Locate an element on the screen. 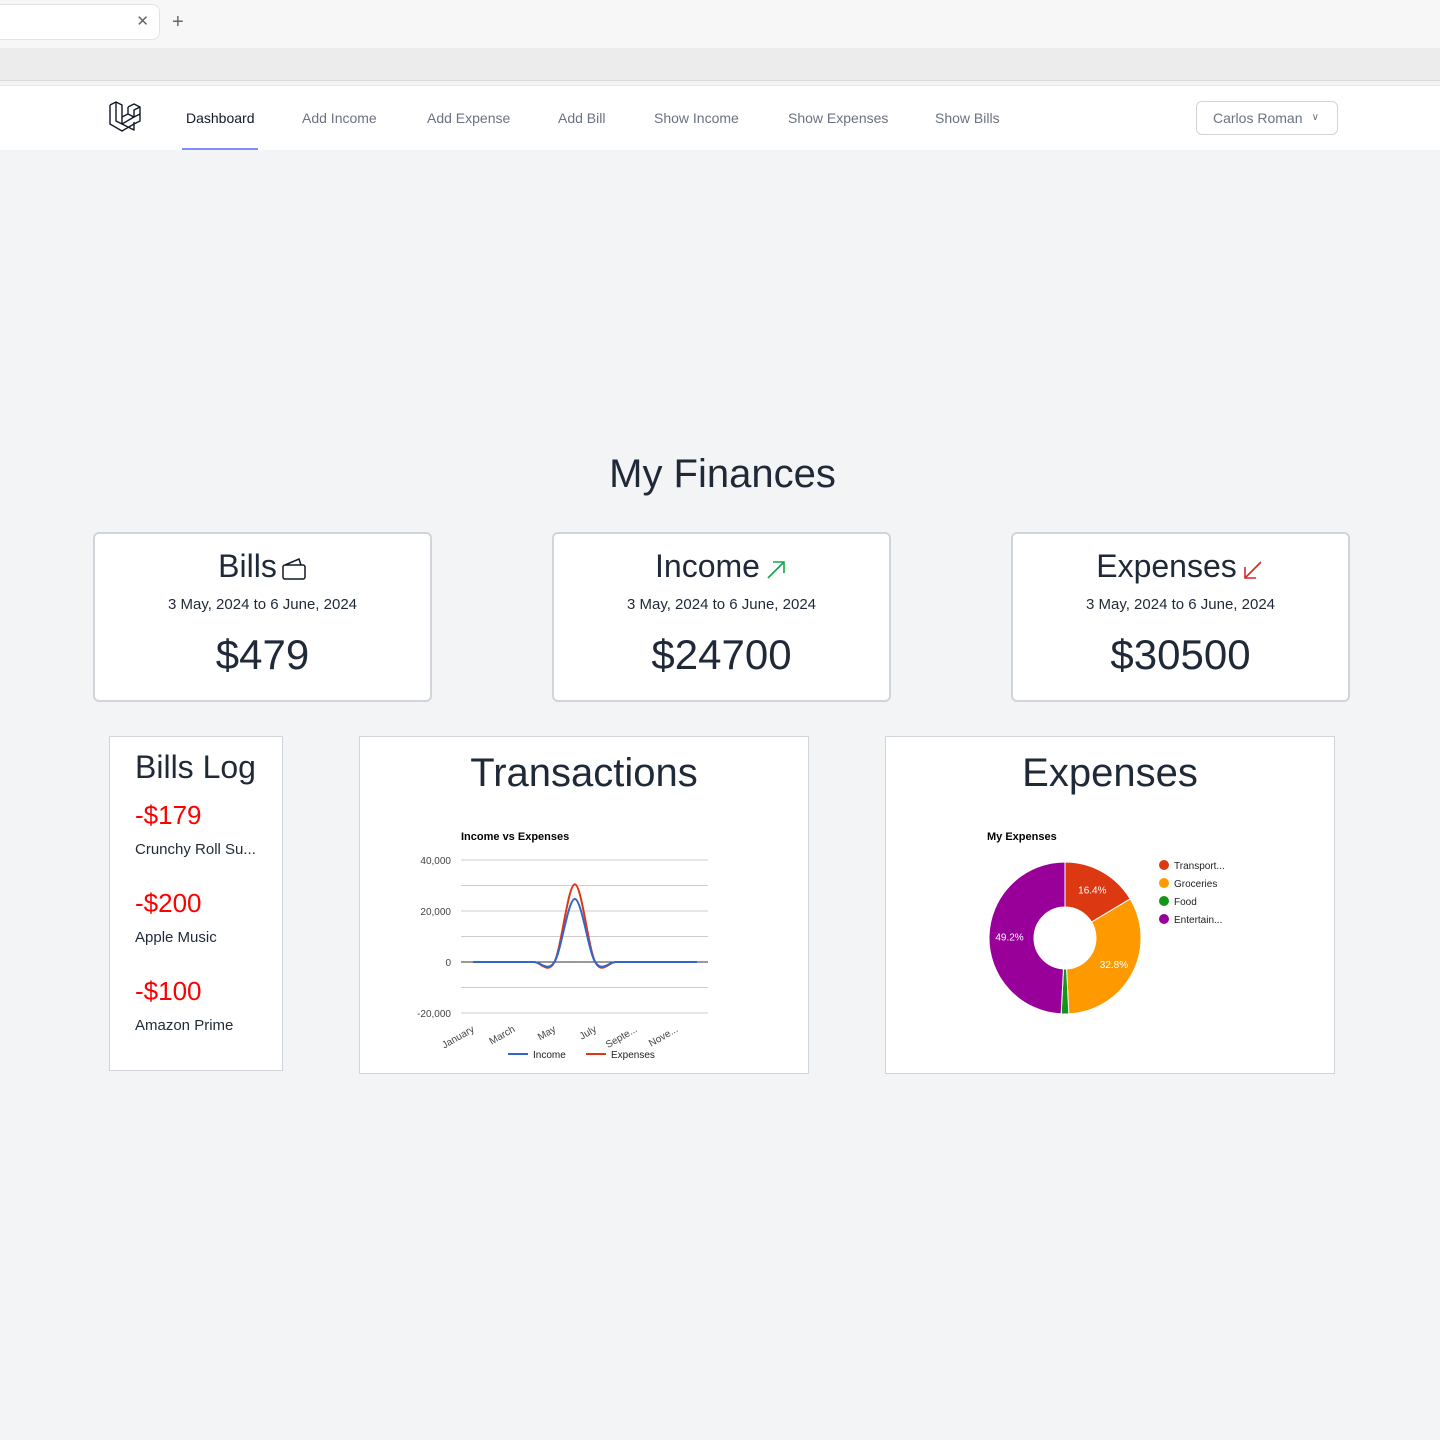  laravel-logo-icon is located at coordinates (125, 118).